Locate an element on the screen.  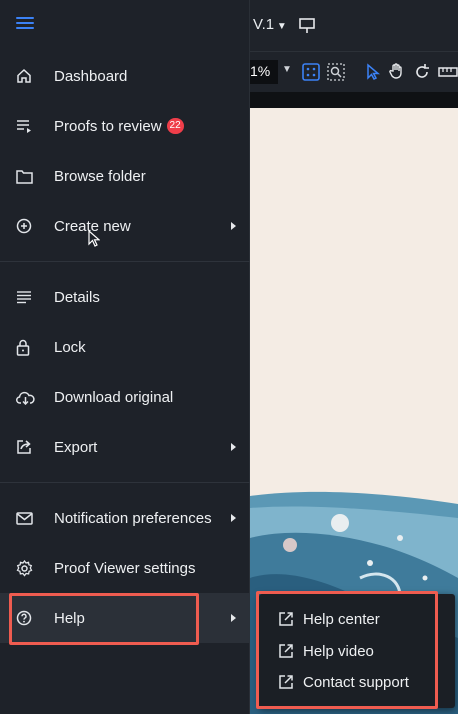
menu-item-label: Notification preferences is located at coordinates (133, 518).